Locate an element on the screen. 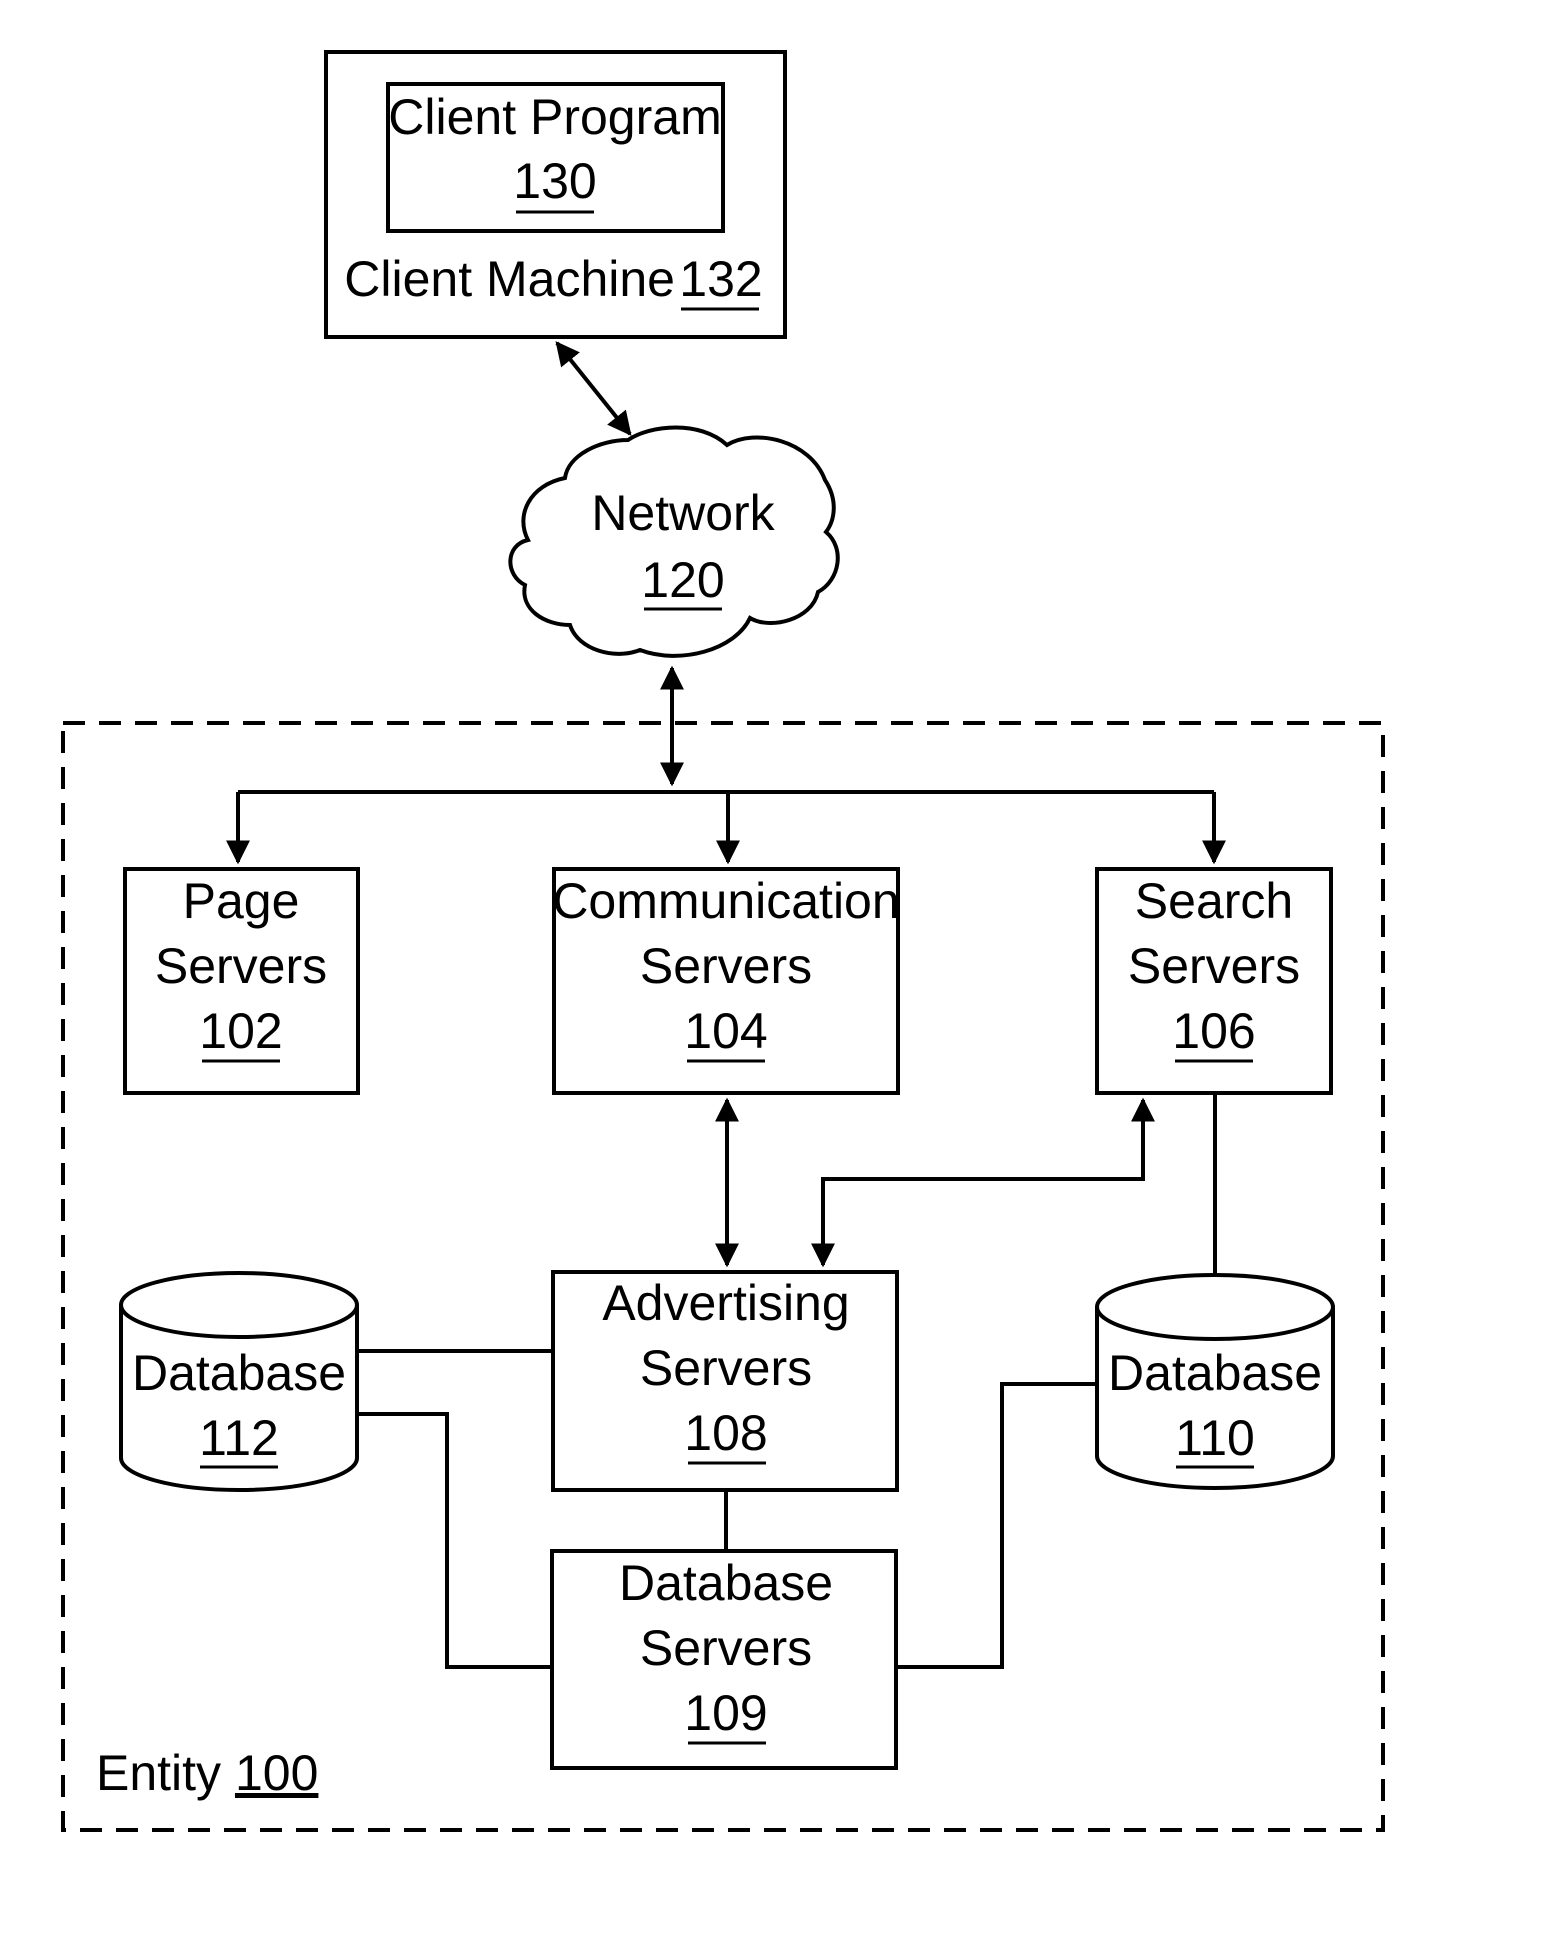  database-110-label: Database is located at coordinates (1215, 1373).